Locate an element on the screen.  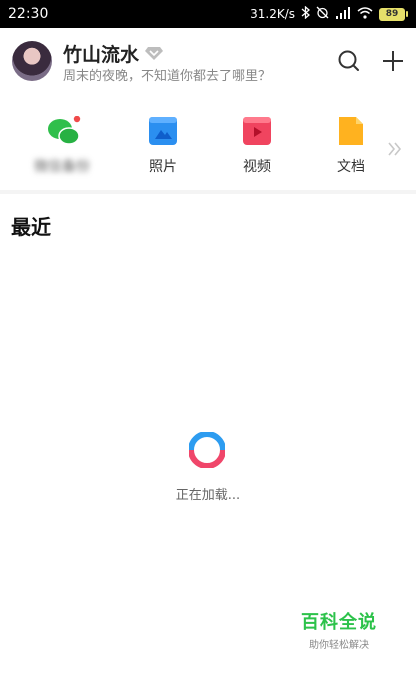
network-speed: 31.2K/s is located at coordinates (272, 14).